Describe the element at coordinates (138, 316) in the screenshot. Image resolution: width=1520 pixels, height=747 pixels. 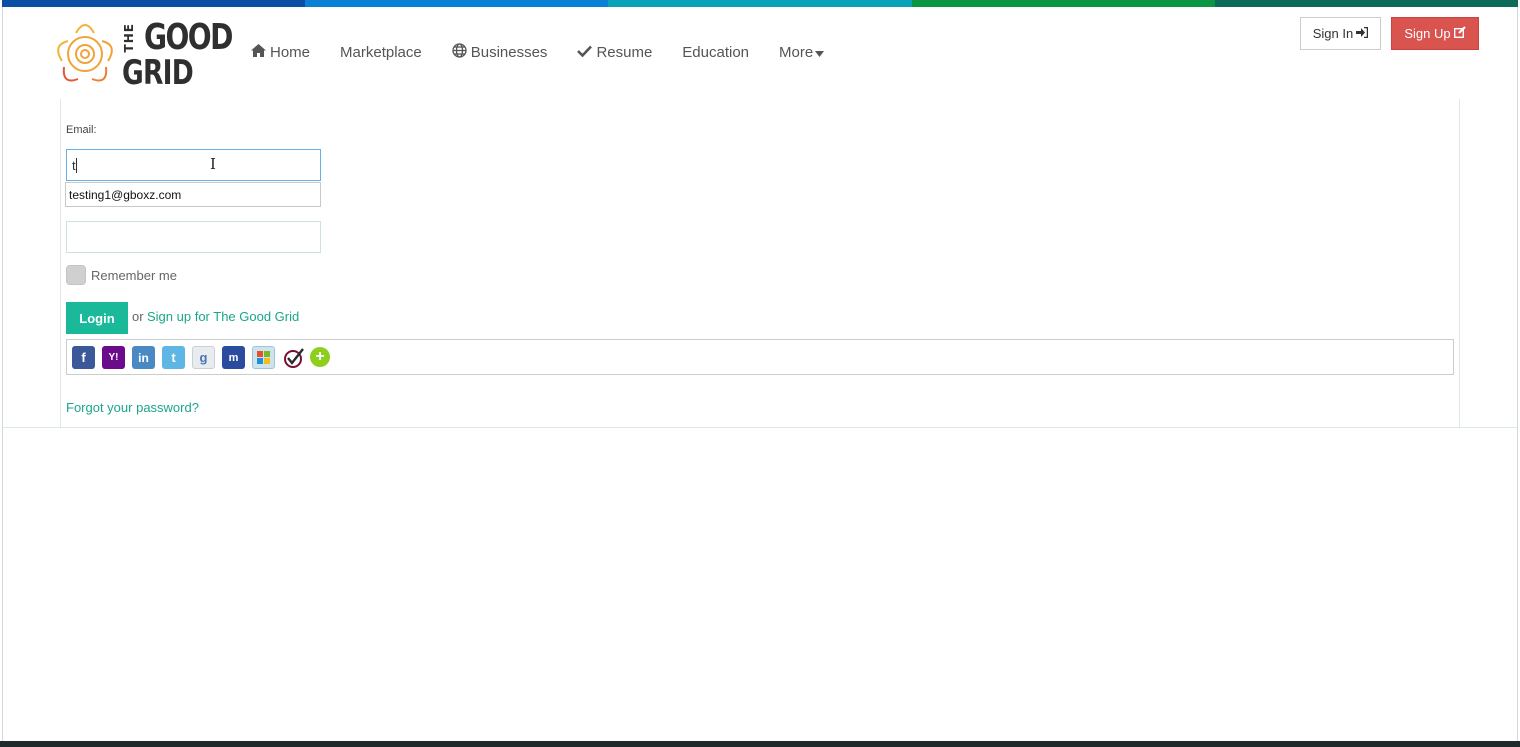
I see `or-text: or` at that location.